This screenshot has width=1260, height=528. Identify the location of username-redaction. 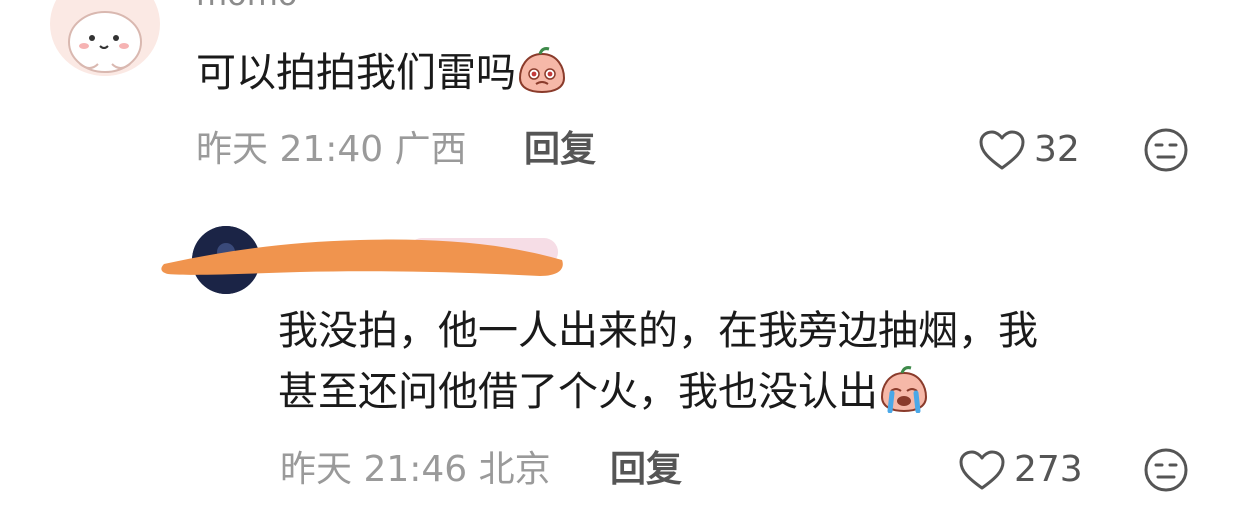
(365, 257).